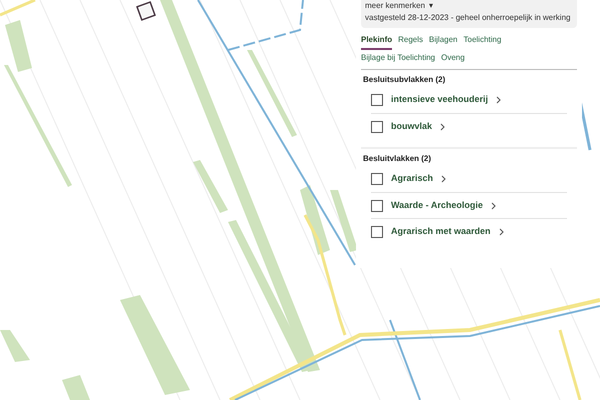 The image size is (600, 400). What do you see at coordinates (376, 41) in the screenshot?
I see `tab: Plekinfo` at bounding box center [376, 41].